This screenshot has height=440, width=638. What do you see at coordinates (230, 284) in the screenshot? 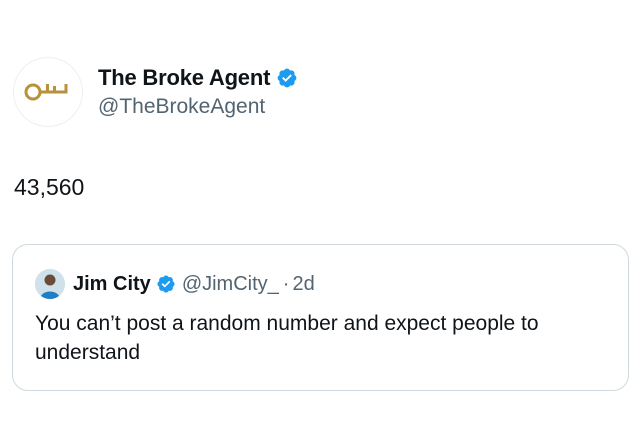
I see `quoted-author-handle: @JimCity_` at bounding box center [230, 284].